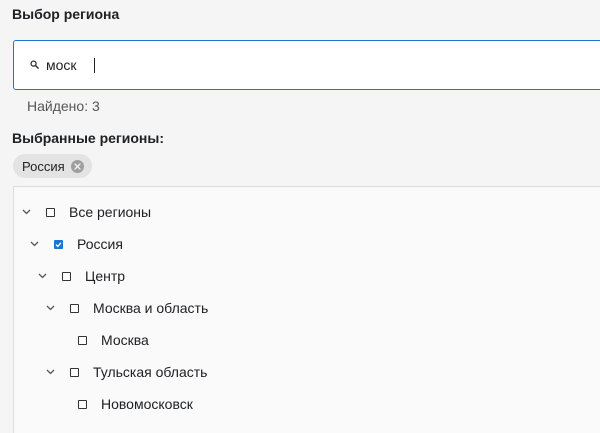 Image resolution: width=600 pixels, height=433 pixels. Describe the element at coordinates (88, 138) in the screenshot. I see `selected-regions-label: Выбранные регионы:` at that location.